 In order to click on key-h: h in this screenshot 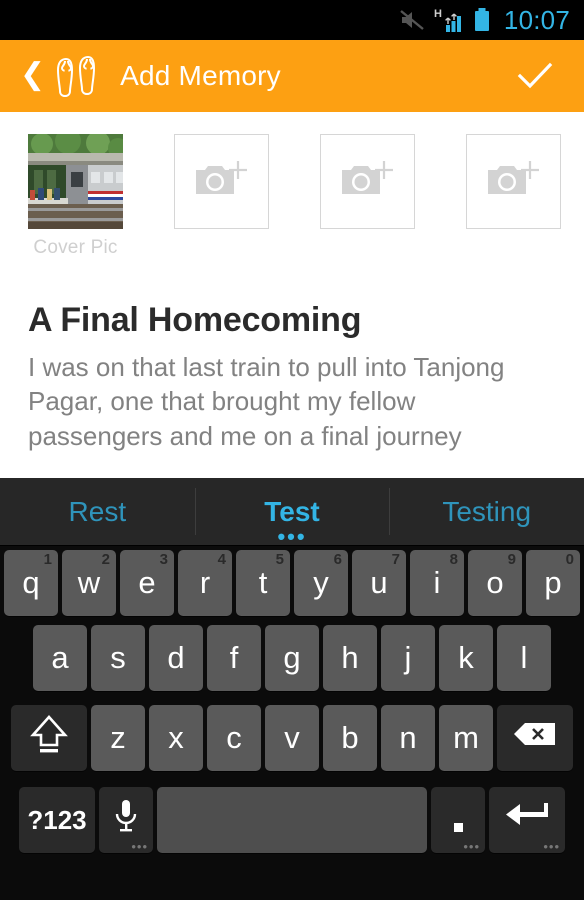, I will do `click(350, 658)`.